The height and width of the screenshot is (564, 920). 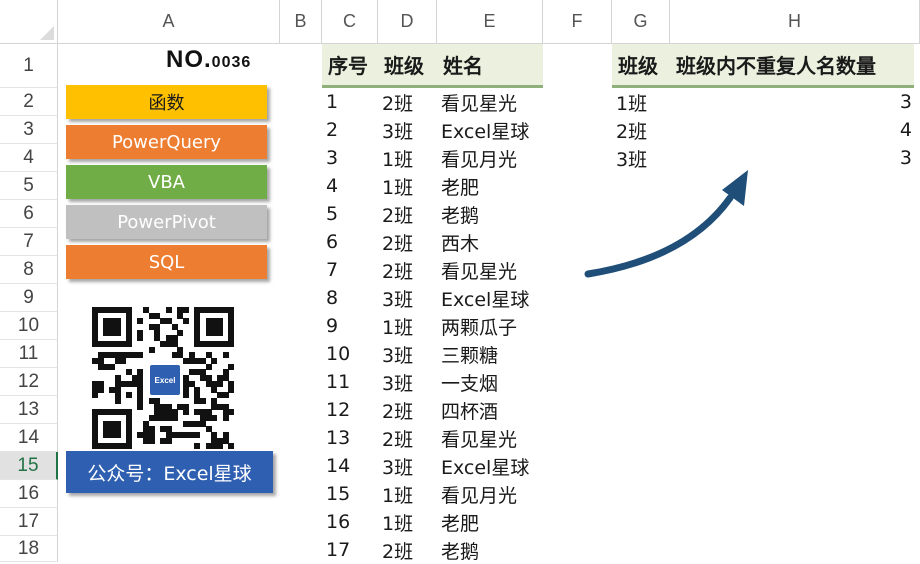 I want to click on name-cell: 一支烟, so click(x=492, y=382).